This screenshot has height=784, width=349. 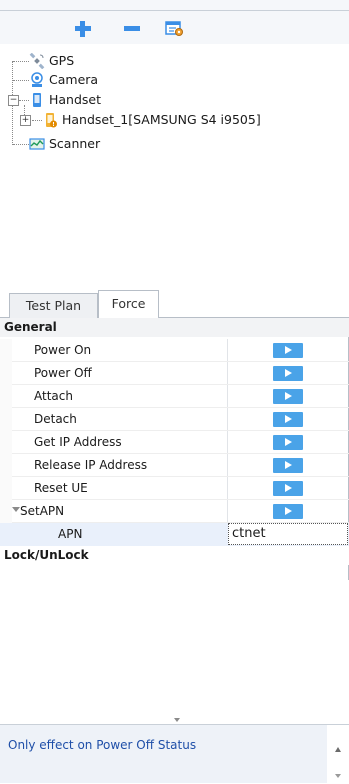 What do you see at coordinates (75, 143) in the screenshot?
I see `tree-item-label: Scanner` at bounding box center [75, 143].